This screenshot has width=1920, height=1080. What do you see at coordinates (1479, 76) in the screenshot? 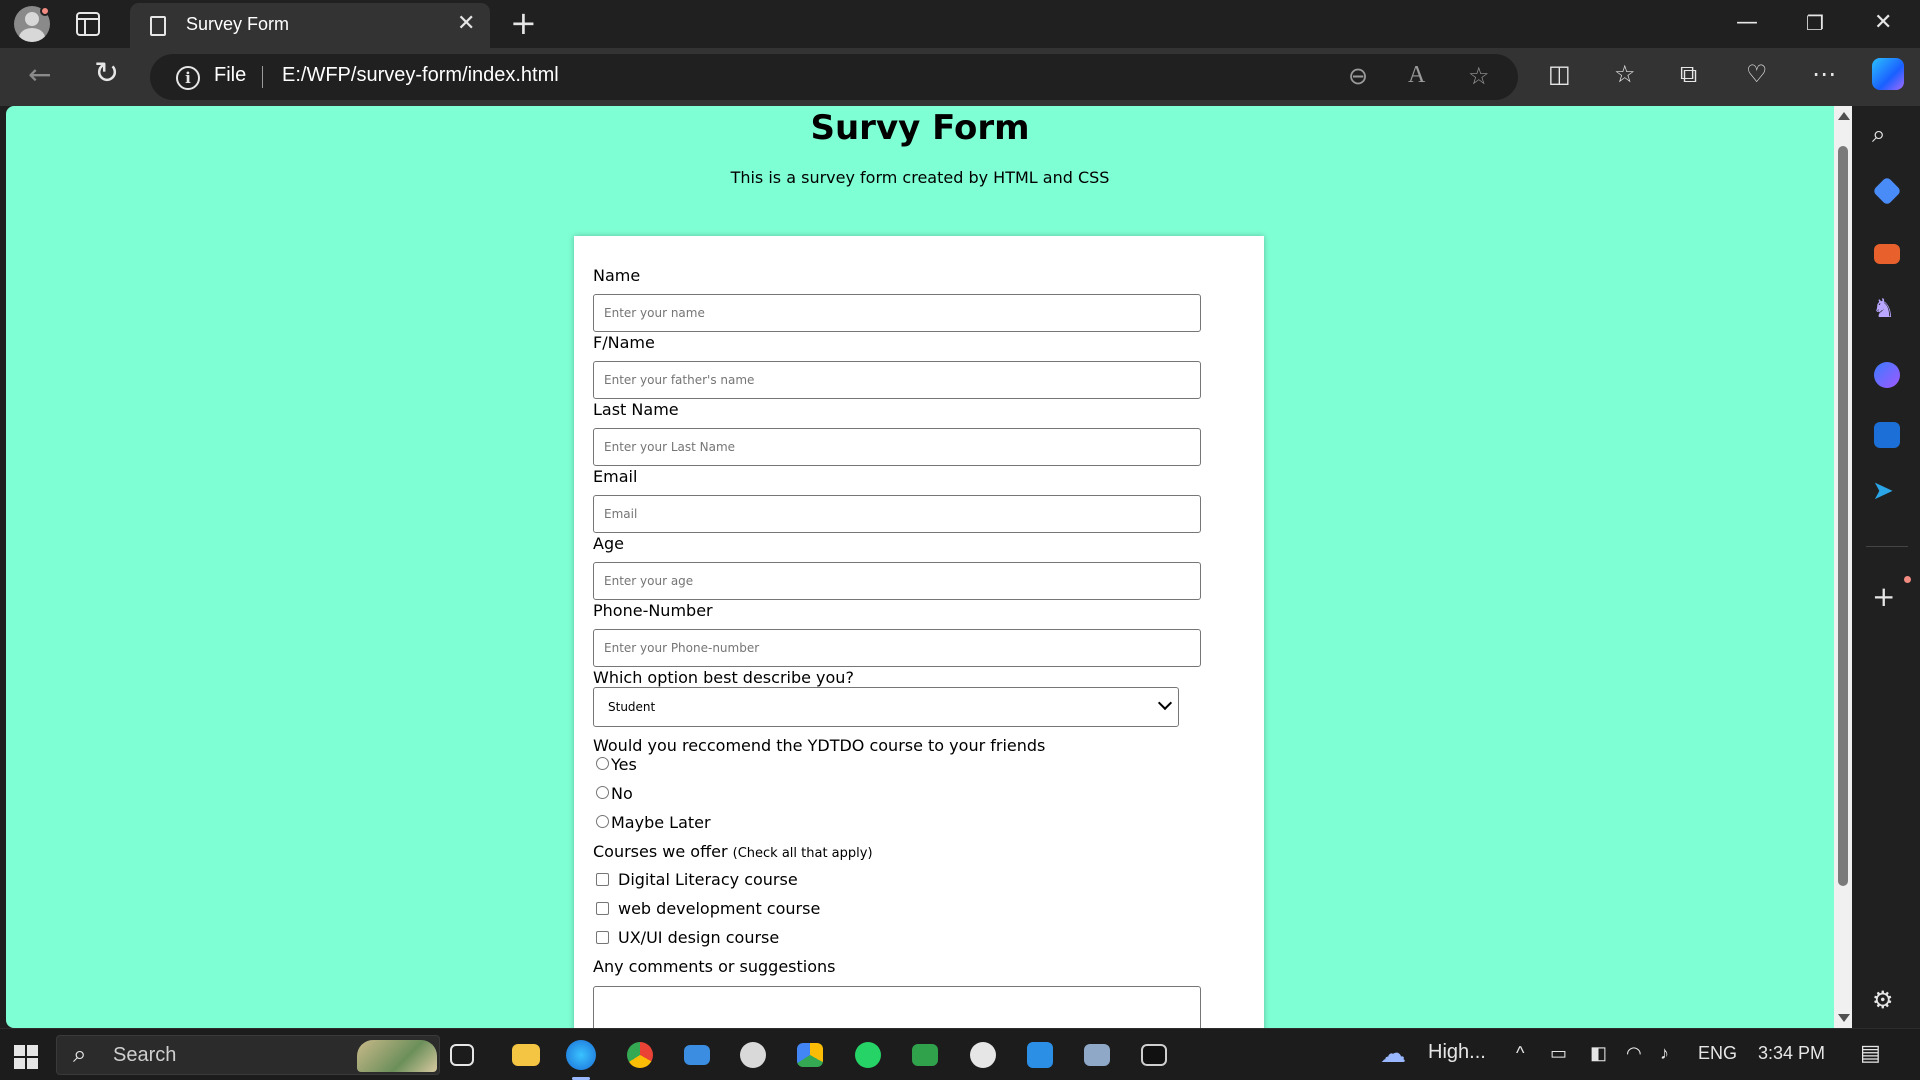
I see `favorite-star-icon: ☆` at bounding box center [1479, 76].